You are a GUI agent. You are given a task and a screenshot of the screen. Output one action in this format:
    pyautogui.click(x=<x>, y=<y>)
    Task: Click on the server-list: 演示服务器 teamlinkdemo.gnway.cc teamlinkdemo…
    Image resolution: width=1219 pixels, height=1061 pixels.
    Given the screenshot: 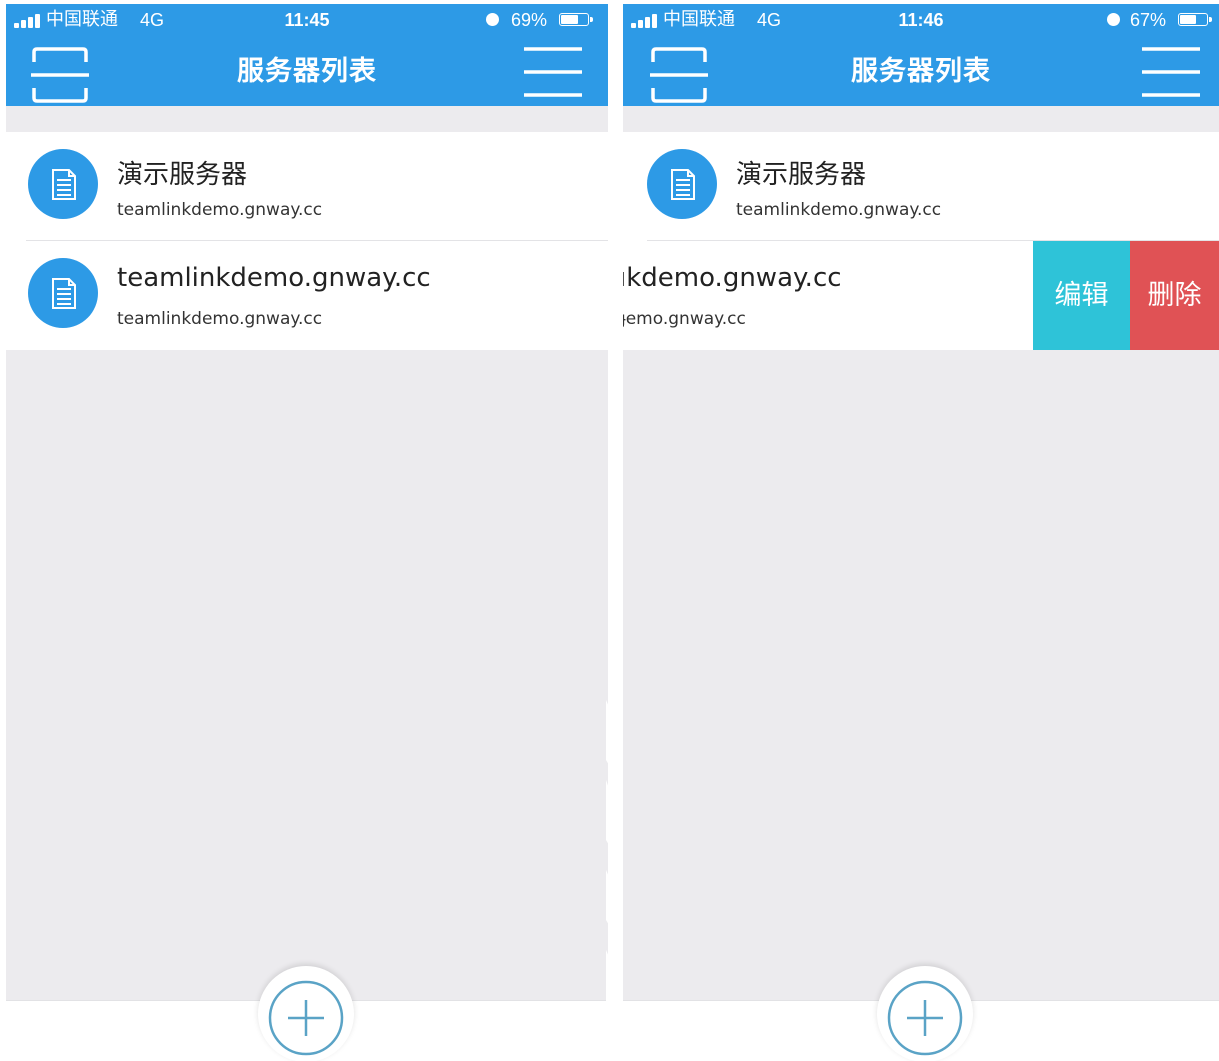 What is the action you would take?
    pyautogui.click(x=307, y=241)
    